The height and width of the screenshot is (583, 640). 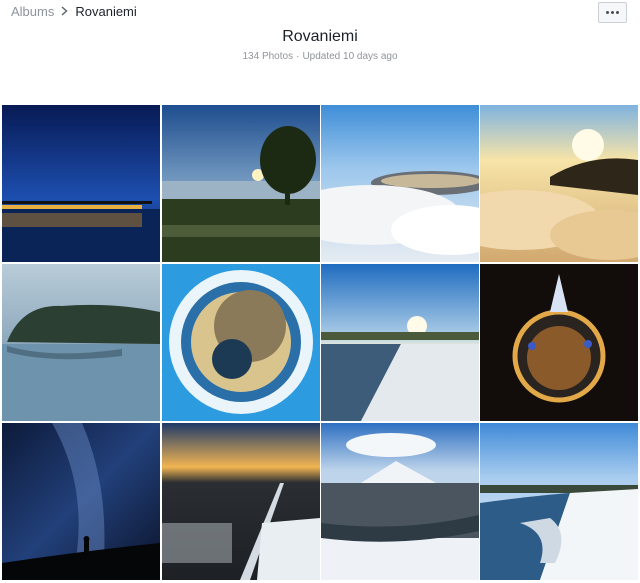 I want to click on photo-night-bridge, so click(x=81, y=183).